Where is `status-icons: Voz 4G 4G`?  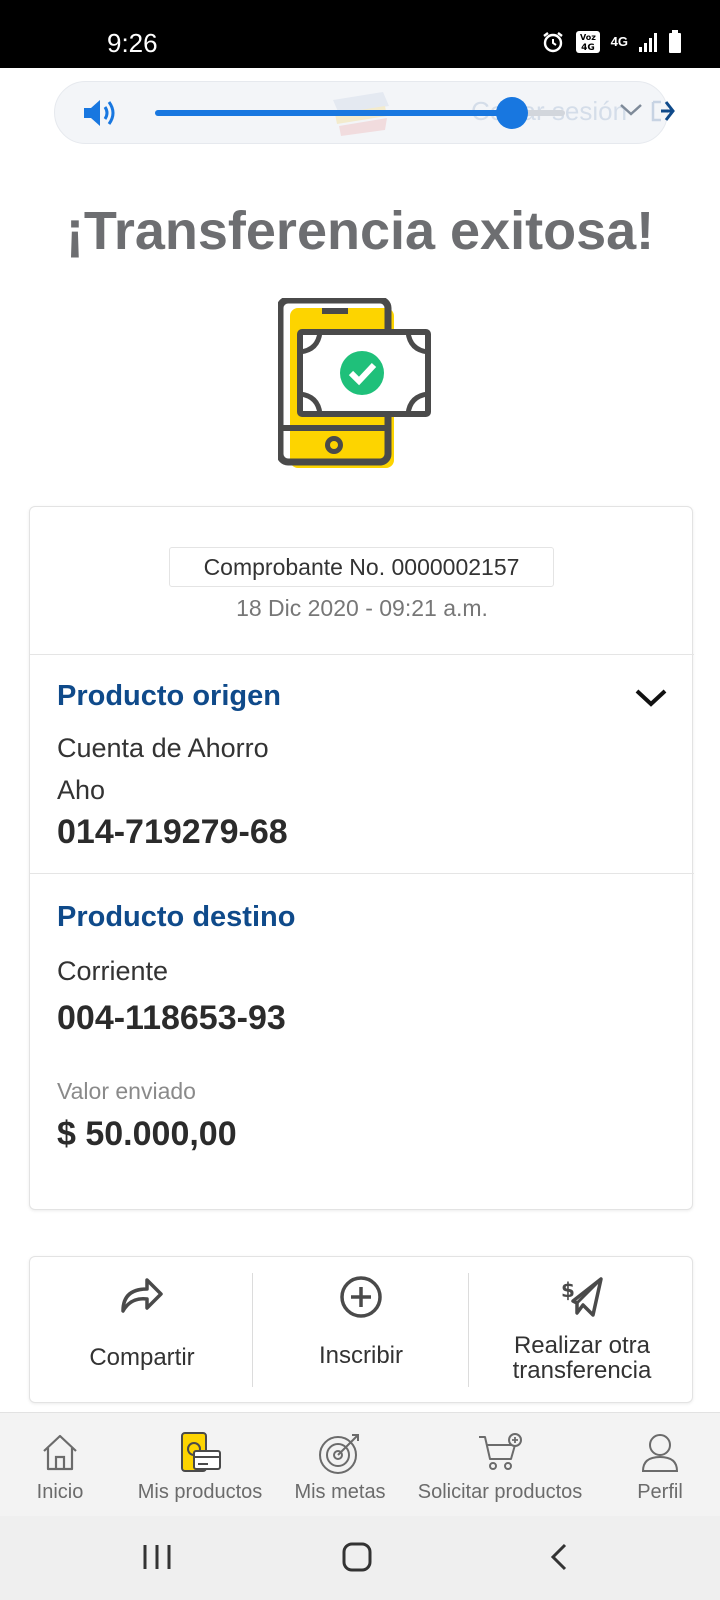 status-icons: Voz 4G 4G is located at coordinates (611, 42).